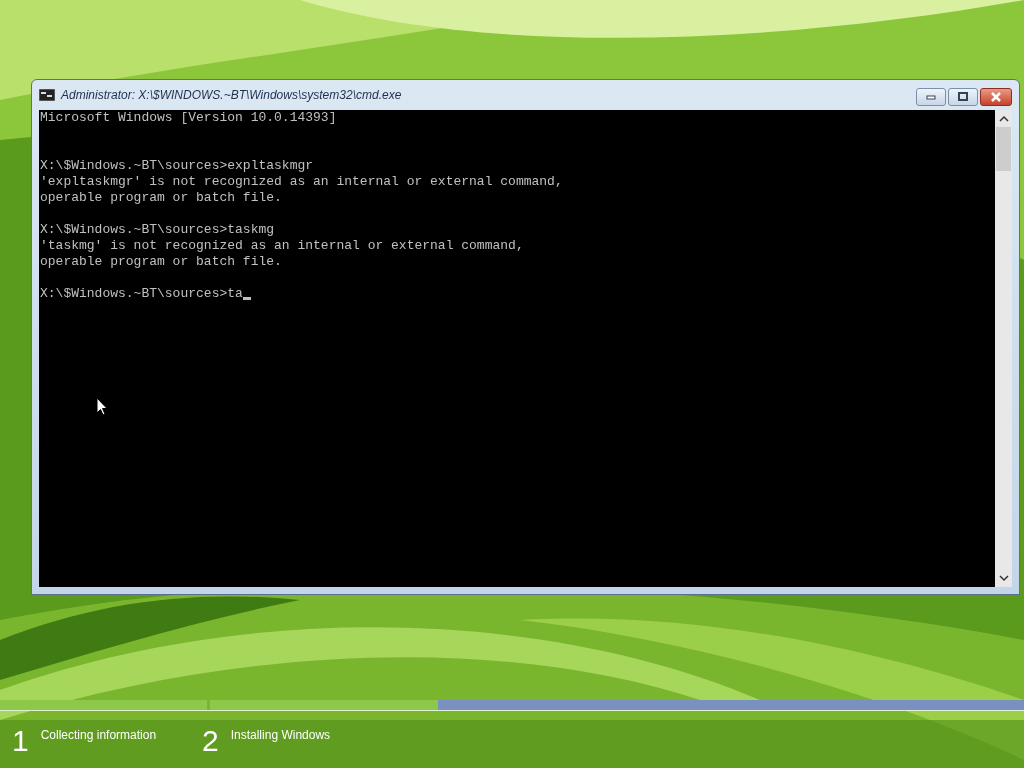 The width and height of the screenshot is (1024, 768). Describe the element at coordinates (102, 406) in the screenshot. I see `mouse-pointer-icon` at that location.